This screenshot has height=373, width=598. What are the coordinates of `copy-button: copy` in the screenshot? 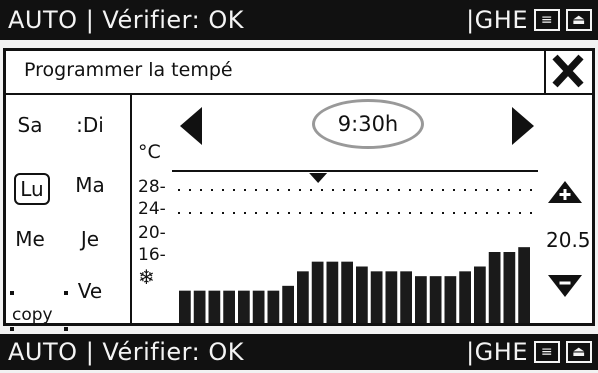 It's located at (39, 311).